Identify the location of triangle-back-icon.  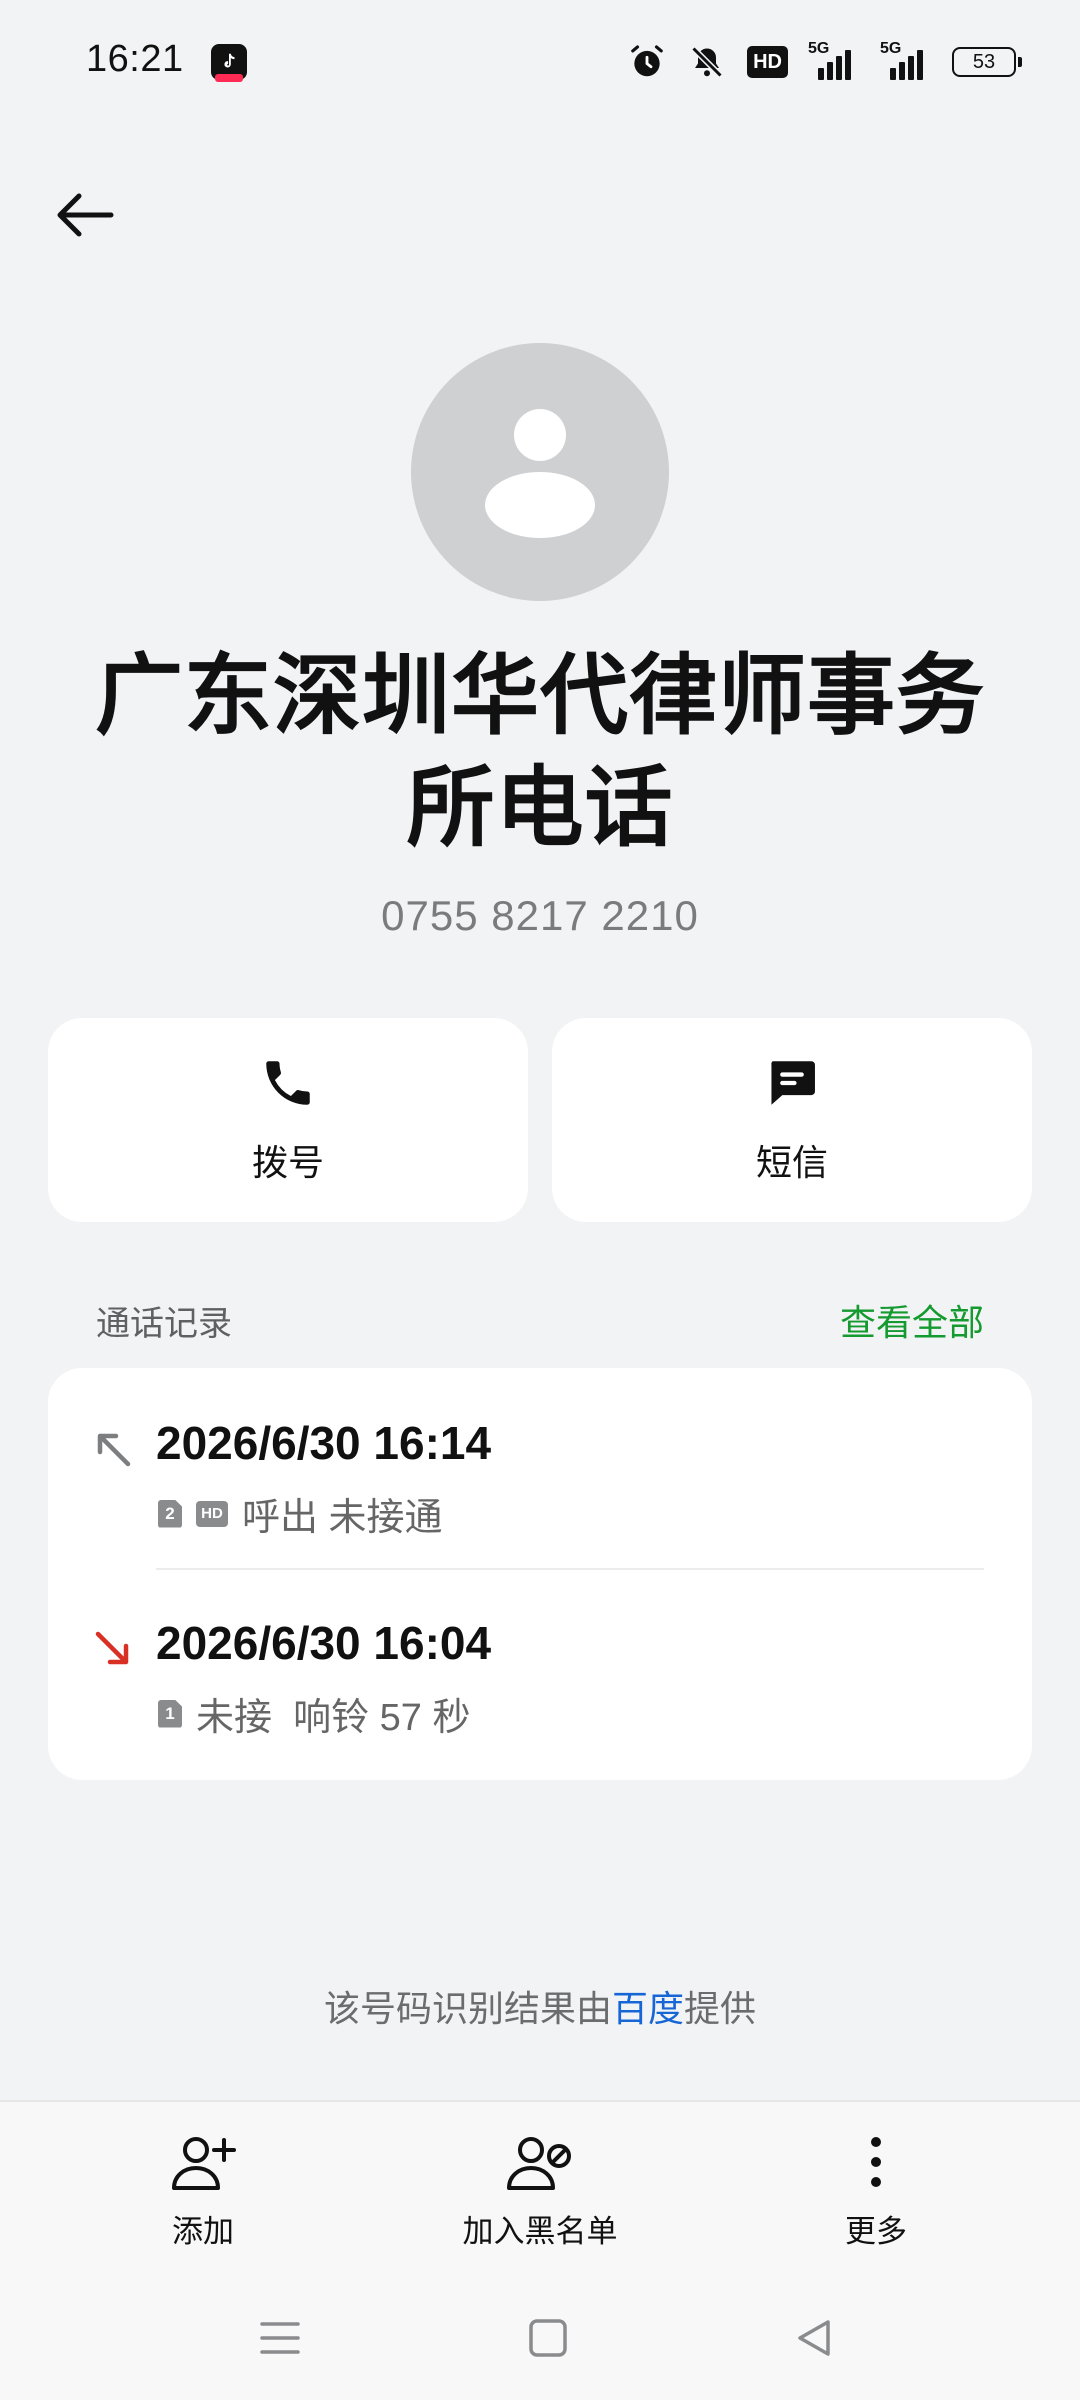
(814, 2338).